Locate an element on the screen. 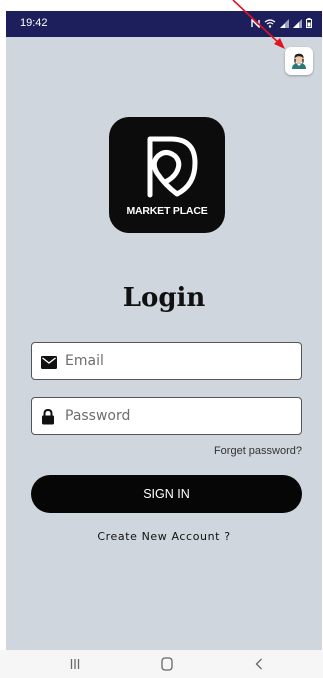 The image size is (323, 678). envelope-icon is located at coordinates (49, 363).